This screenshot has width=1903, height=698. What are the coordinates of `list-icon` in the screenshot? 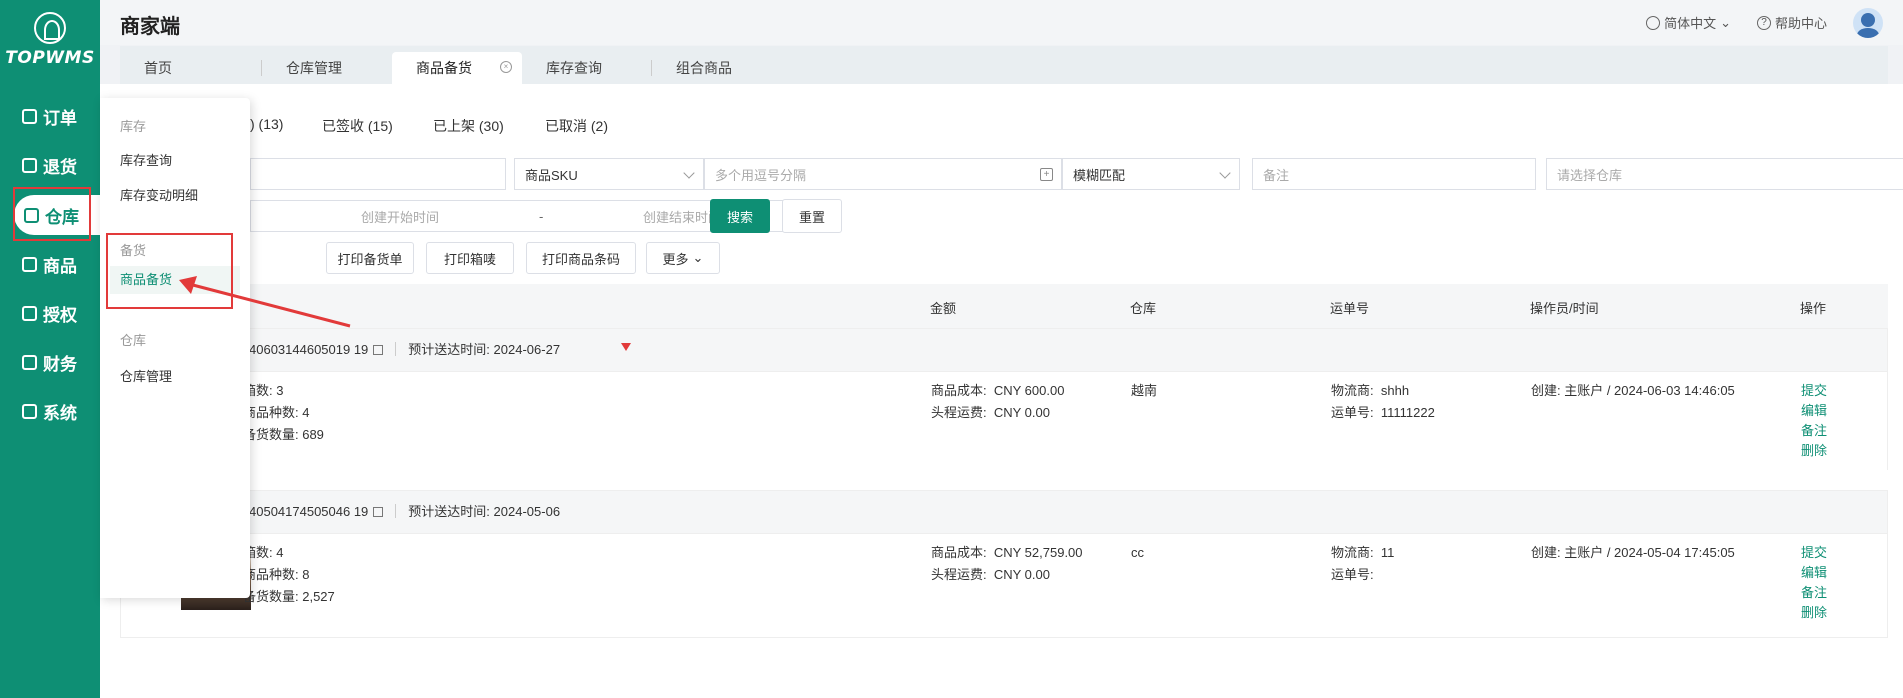 It's located at (29, 116).